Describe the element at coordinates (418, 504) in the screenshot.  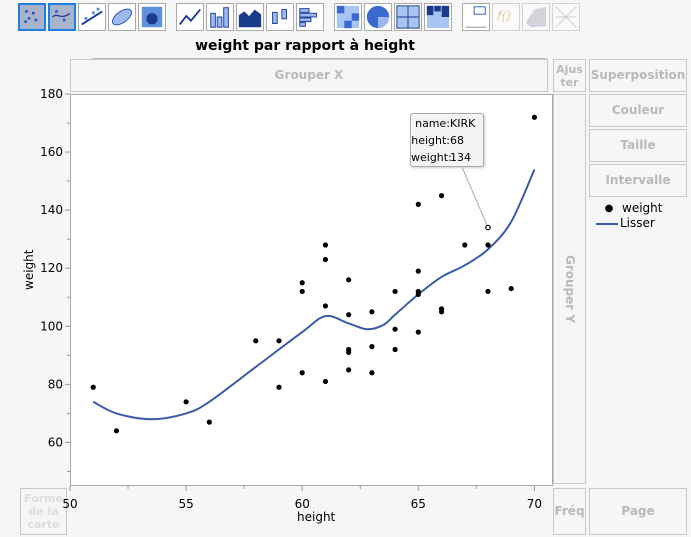
I see `x-tick-label: 65` at that location.